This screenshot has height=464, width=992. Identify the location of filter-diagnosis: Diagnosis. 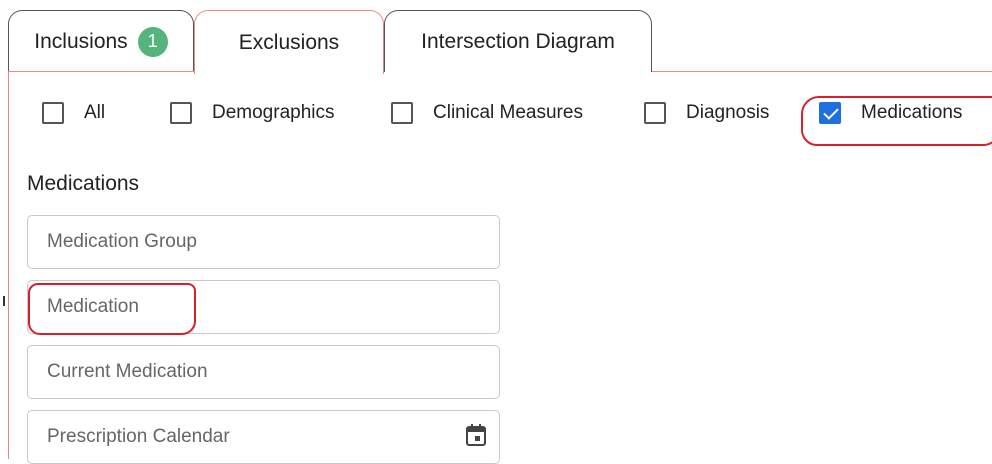
(706, 113).